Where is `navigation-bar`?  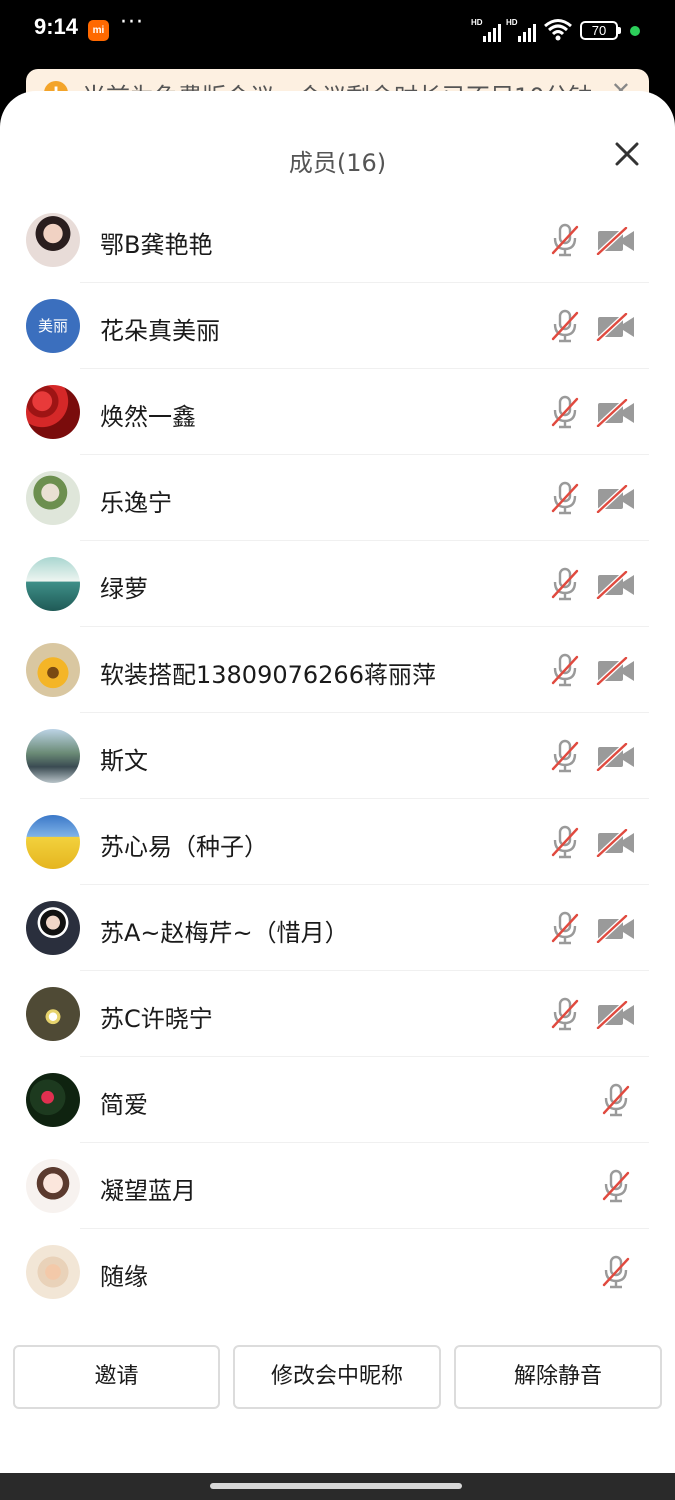 navigation-bar is located at coordinates (337, 1486).